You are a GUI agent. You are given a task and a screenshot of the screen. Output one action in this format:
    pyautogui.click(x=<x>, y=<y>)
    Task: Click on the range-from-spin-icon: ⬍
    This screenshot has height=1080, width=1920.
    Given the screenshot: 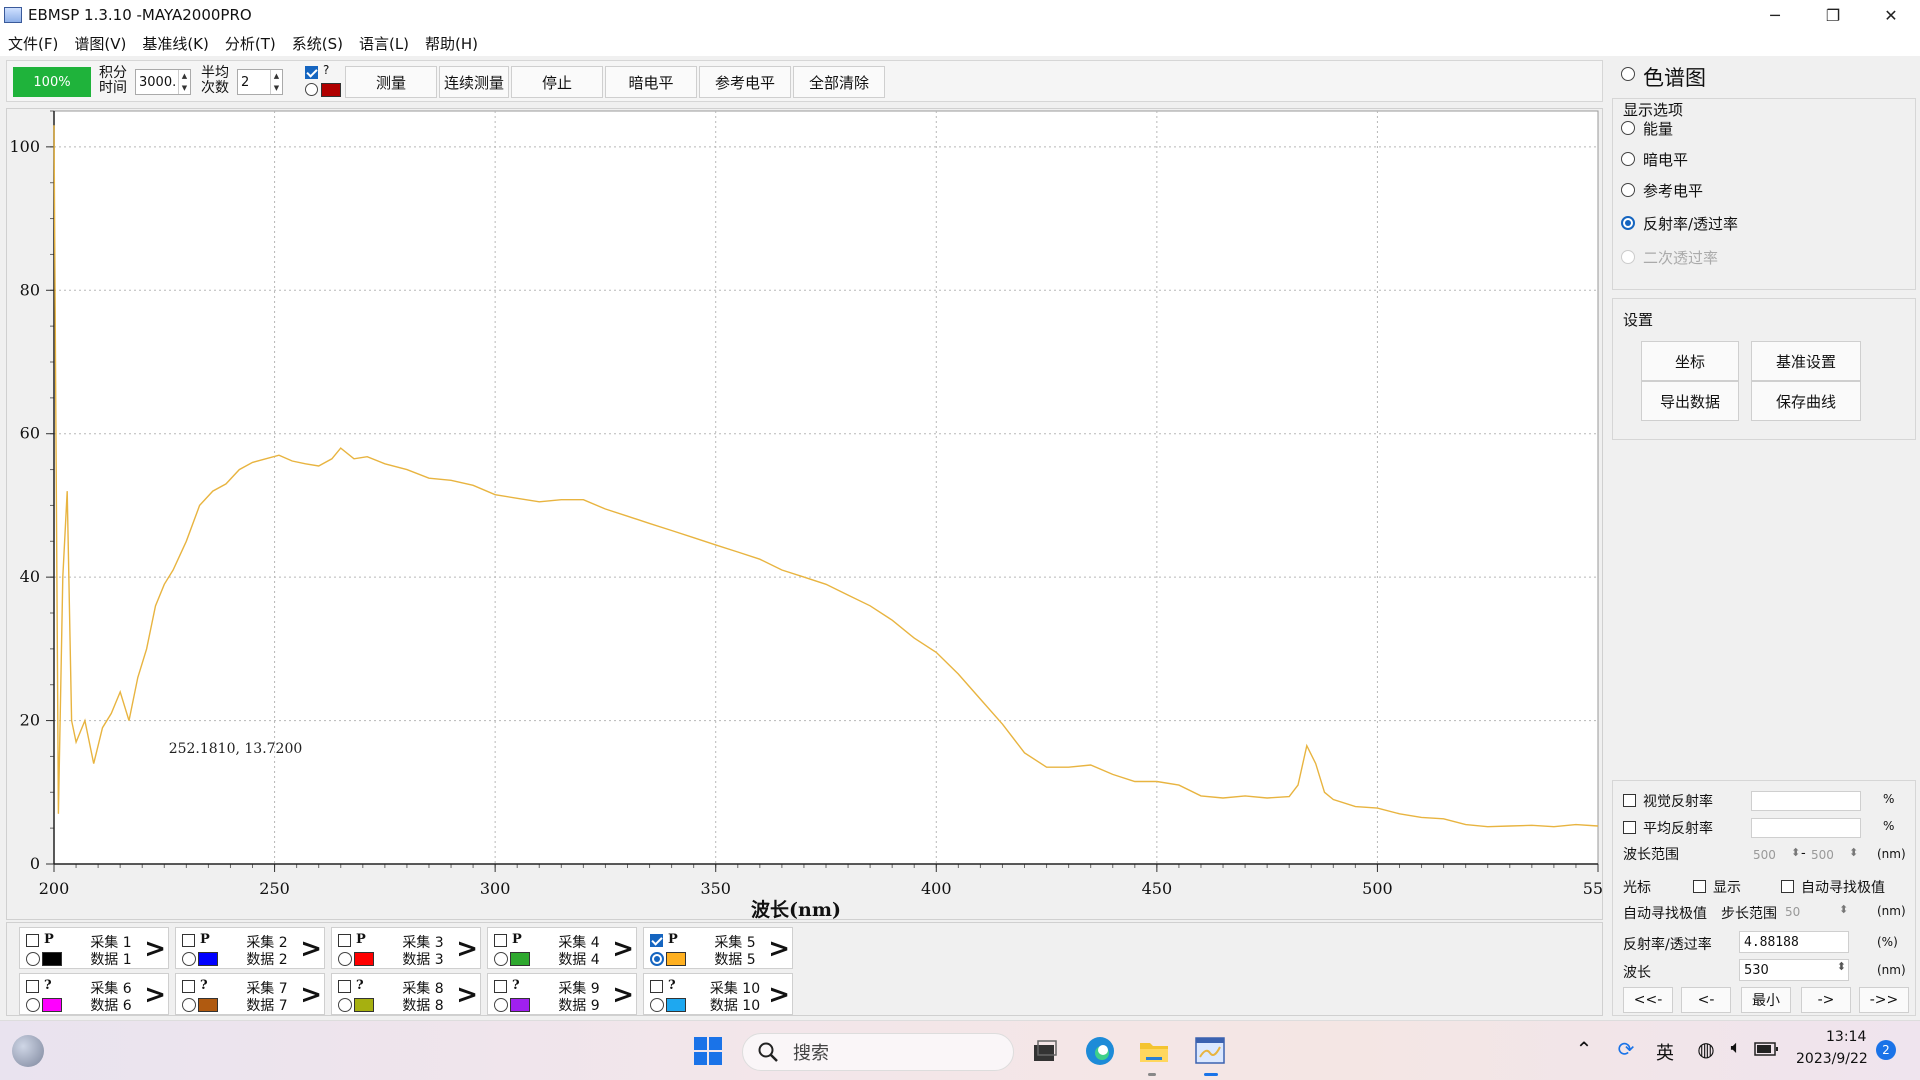 What is the action you would take?
    pyautogui.click(x=1795, y=852)
    